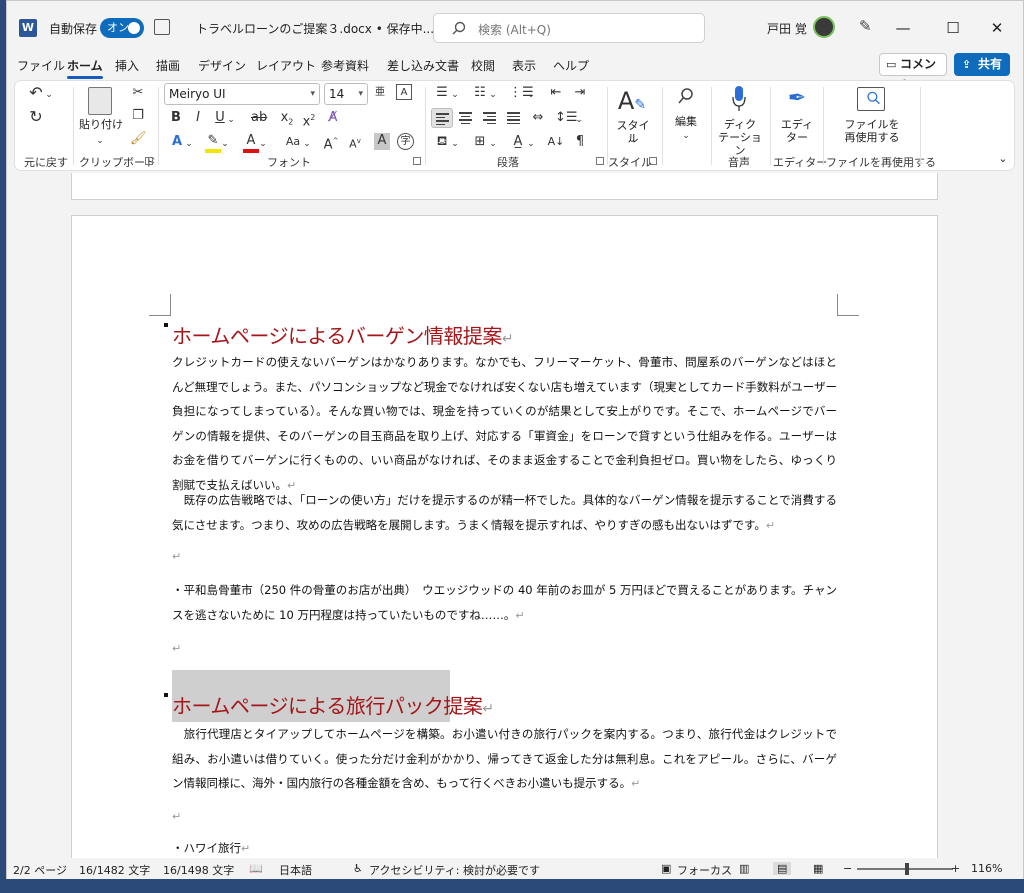 Image resolution: width=1024 pixels, height=893 pixels. I want to click on paragraph-launcher-icon, so click(600, 161).